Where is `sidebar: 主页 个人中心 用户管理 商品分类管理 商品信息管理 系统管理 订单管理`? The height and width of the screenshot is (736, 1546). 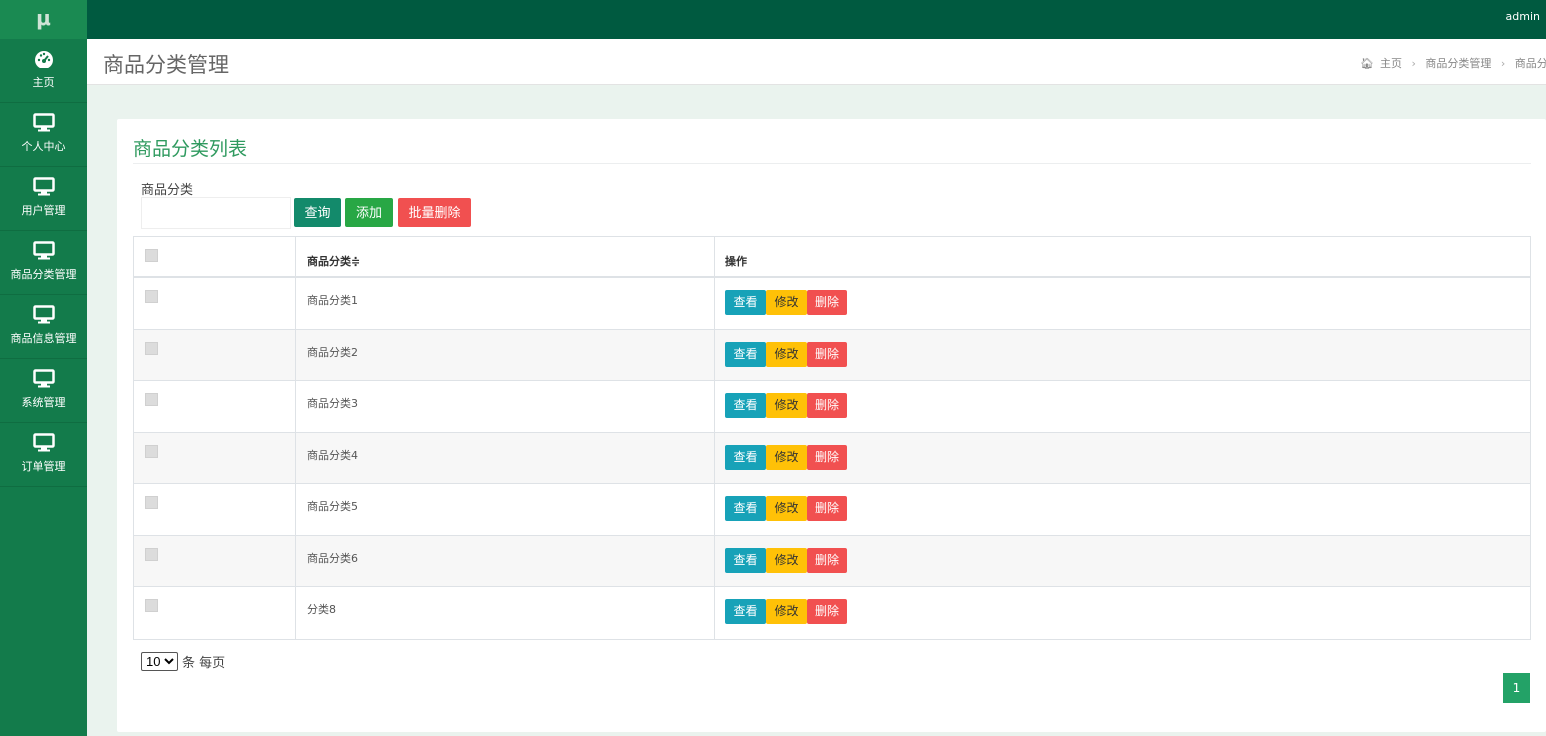 sidebar: 主页 个人中心 用户管理 商品分类管理 商品信息管理 系统管理 订单管理 is located at coordinates (43, 387).